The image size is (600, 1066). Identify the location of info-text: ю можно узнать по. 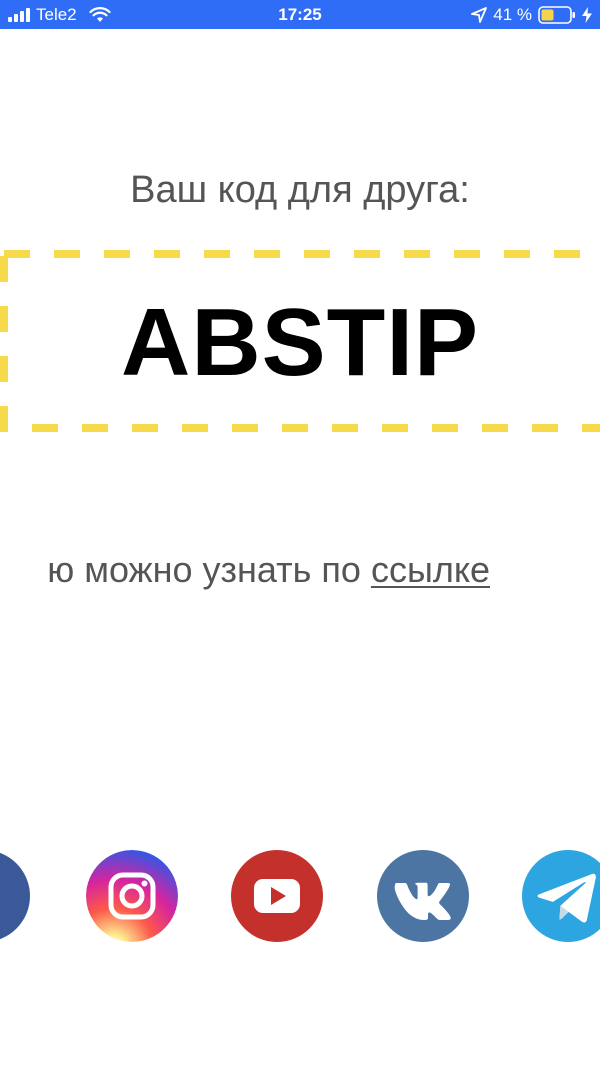
(209, 569).